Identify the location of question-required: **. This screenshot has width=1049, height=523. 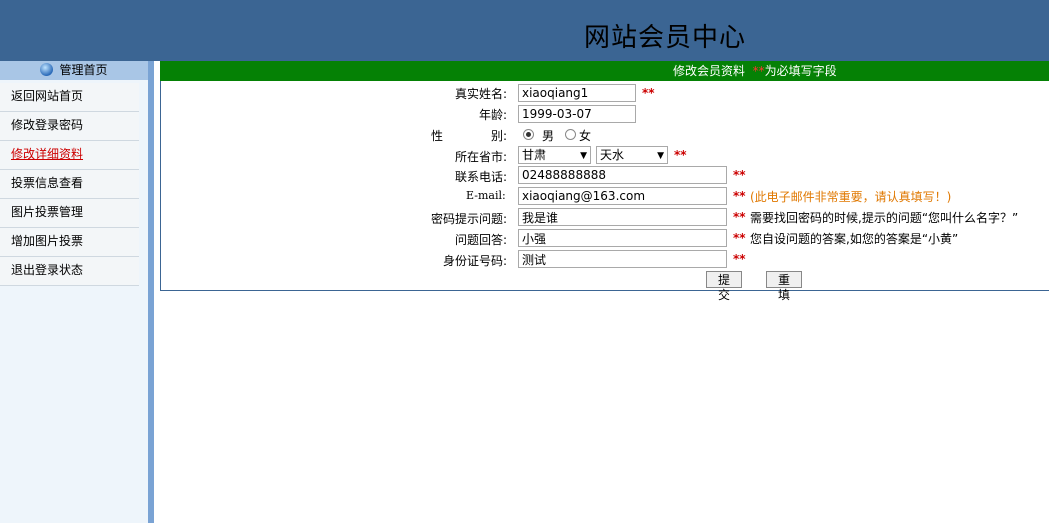
(739, 217).